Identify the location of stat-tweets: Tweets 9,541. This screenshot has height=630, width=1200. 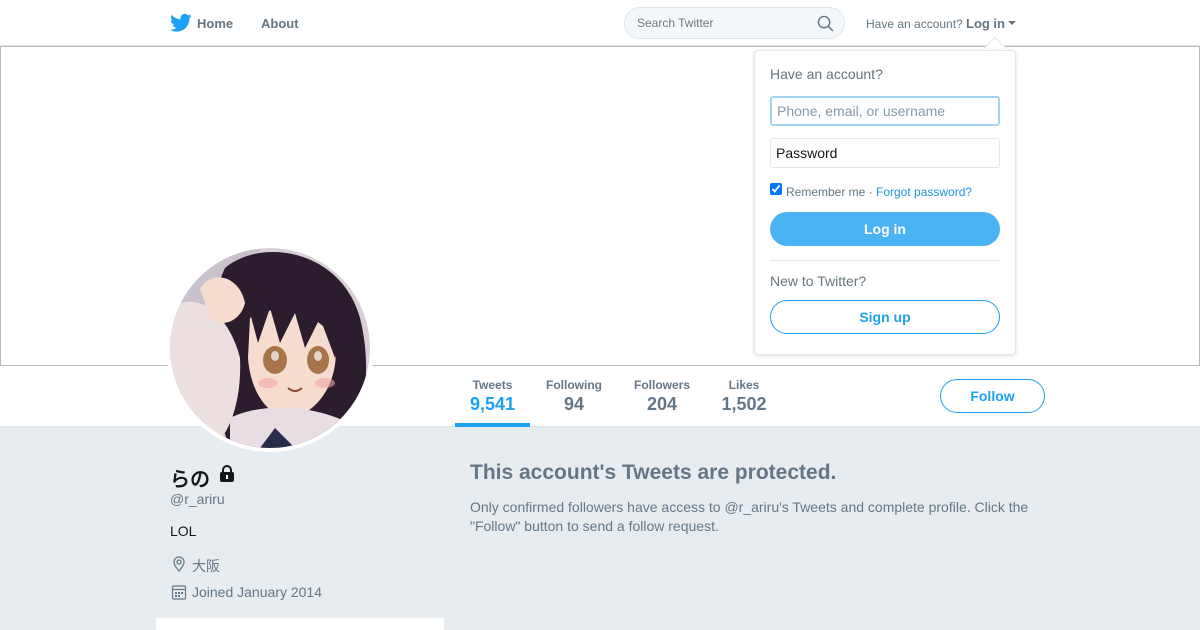
(492, 396).